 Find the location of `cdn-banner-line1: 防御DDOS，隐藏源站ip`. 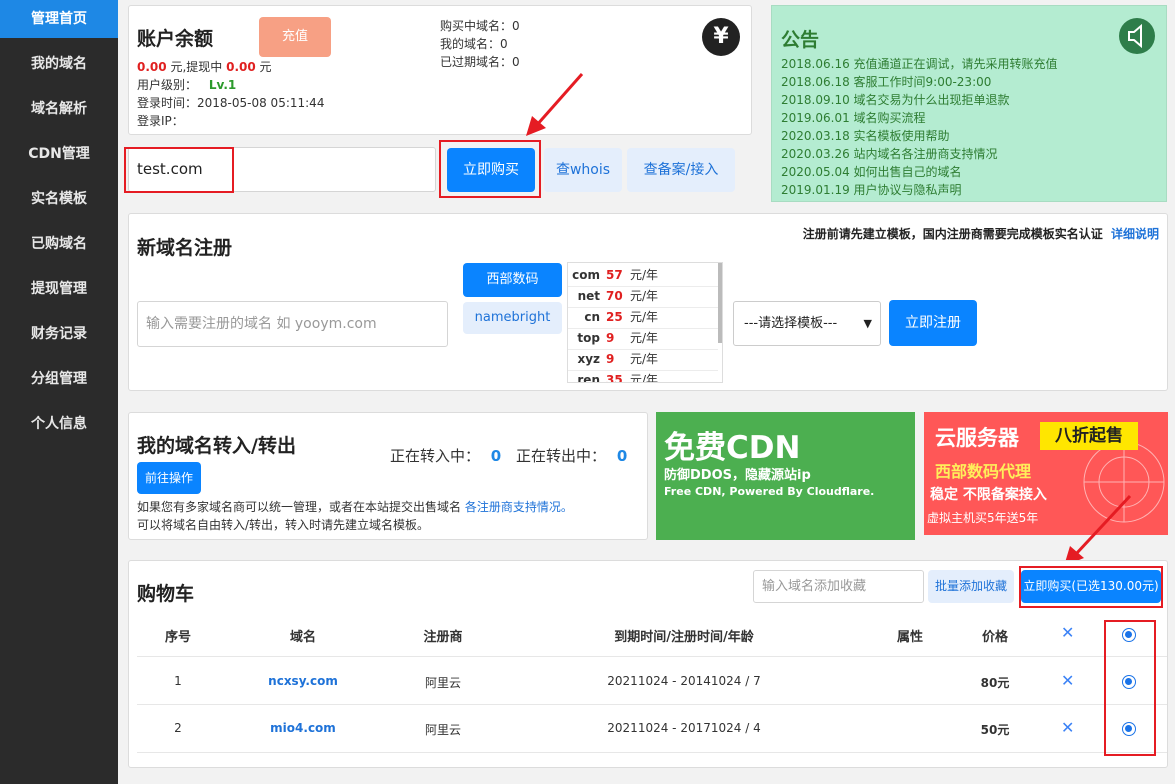

cdn-banner-line1: 防御DDOS，隐藏源站ip is located at coordinates (737, 475).